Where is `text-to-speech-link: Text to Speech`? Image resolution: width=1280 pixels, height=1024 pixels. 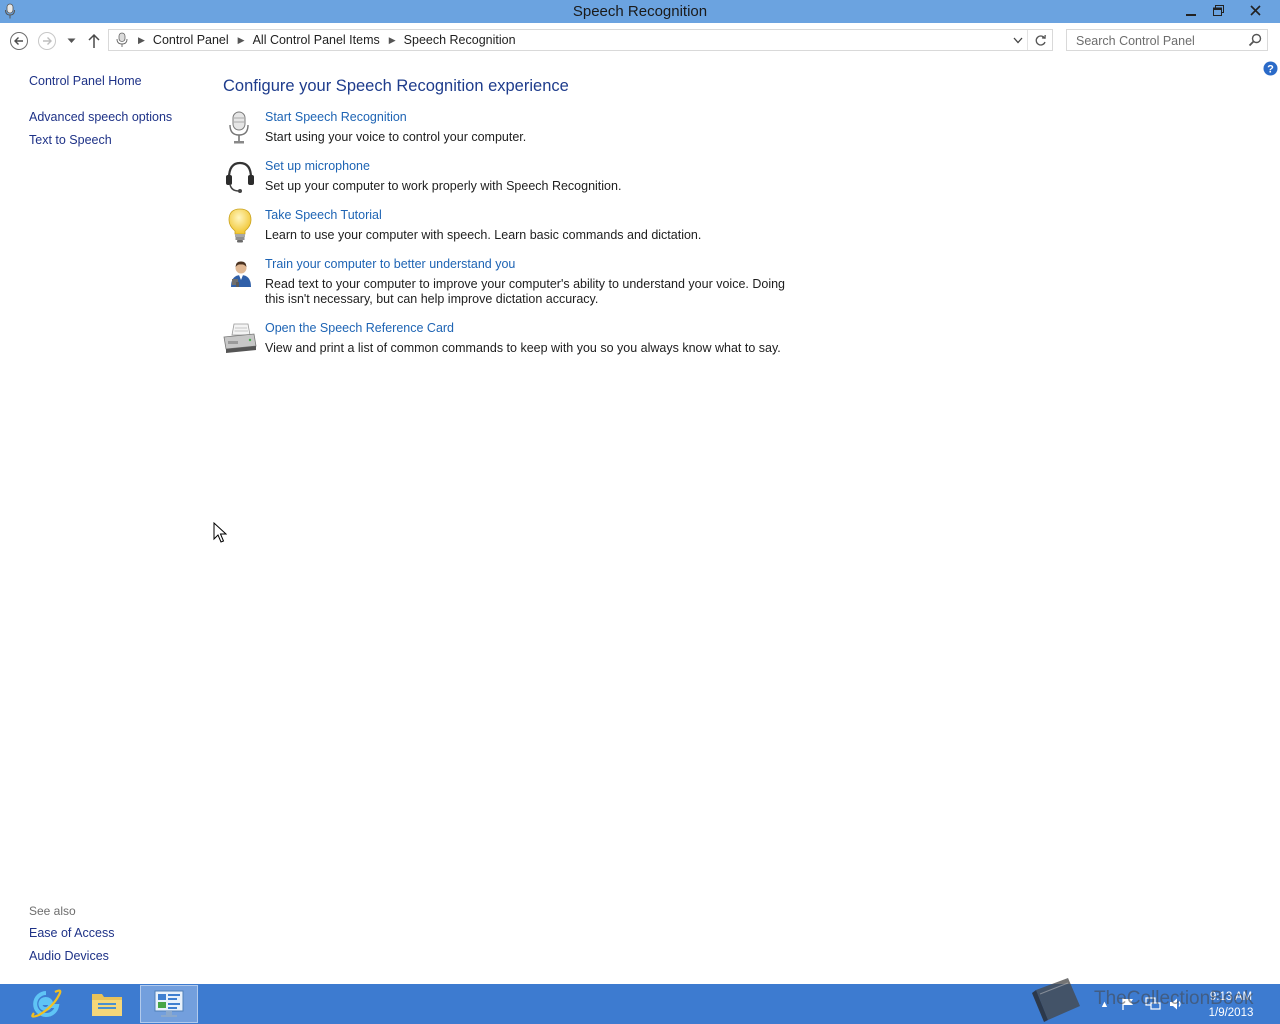 text-to-speech-link: Text to Speech is located at coordinates (70, 140).